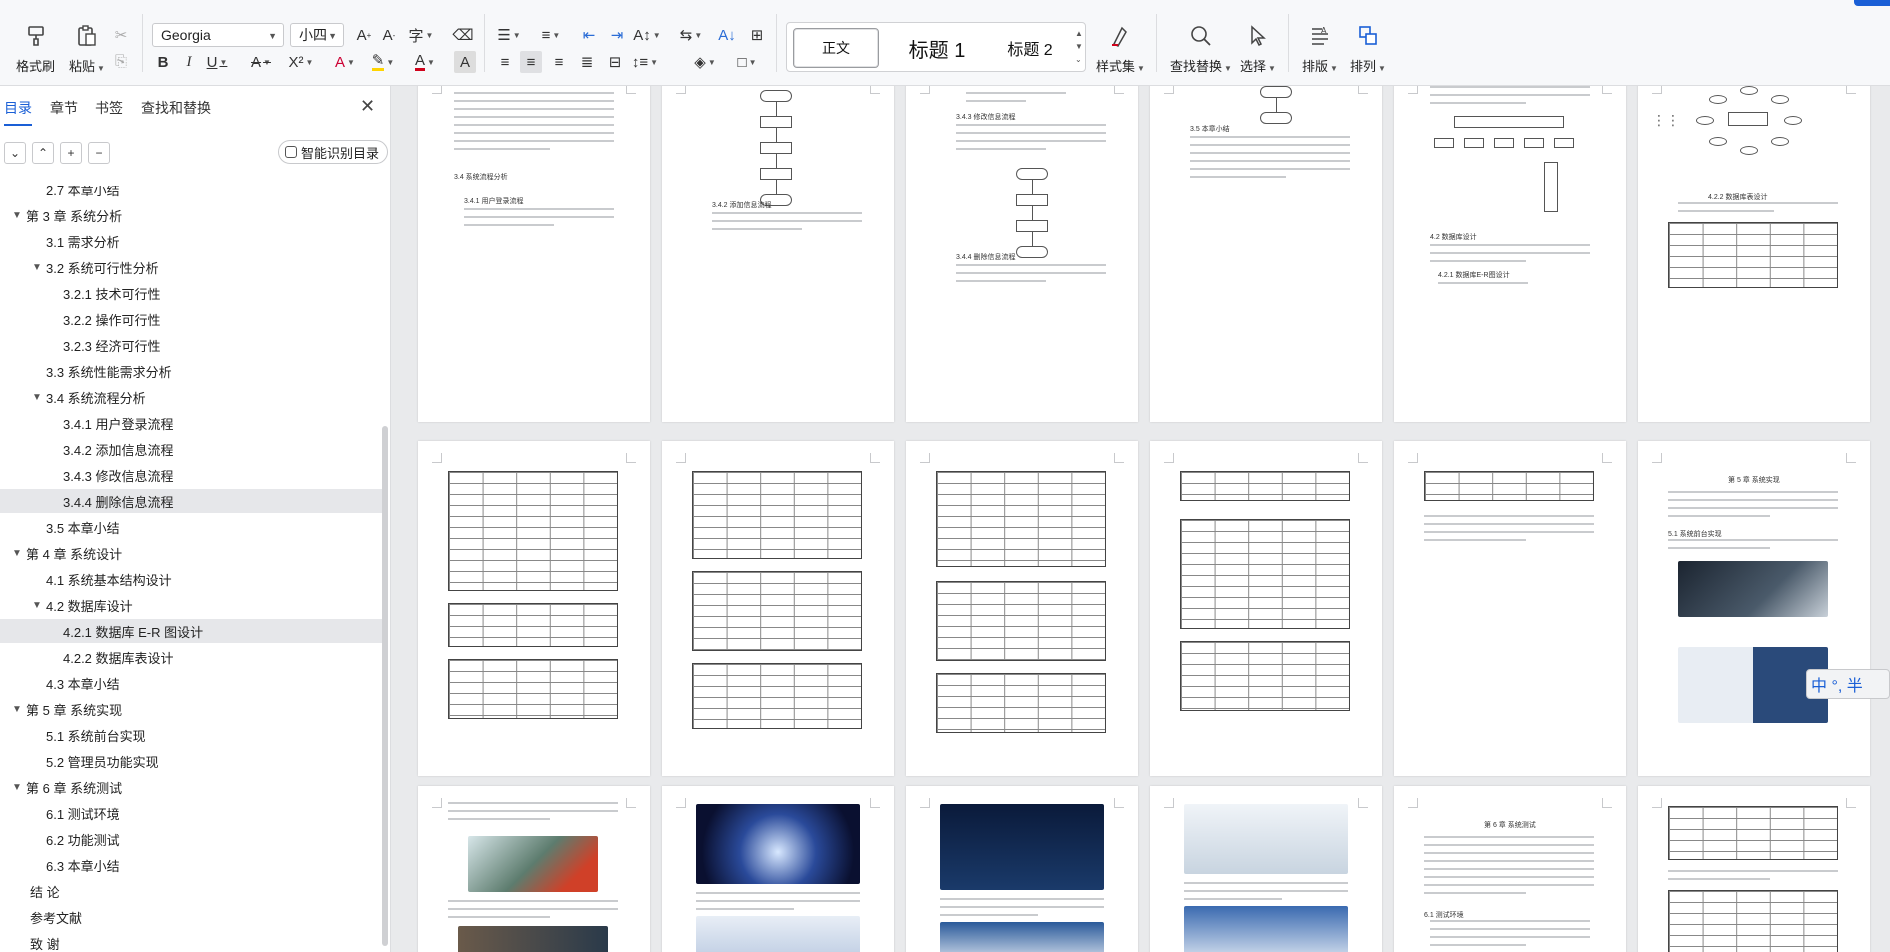  What do you see at coordinates (191, 423) in the screenshot?
I see `toc-item: 3.4.1 用户登录流程` at bounding box center [191, 423].